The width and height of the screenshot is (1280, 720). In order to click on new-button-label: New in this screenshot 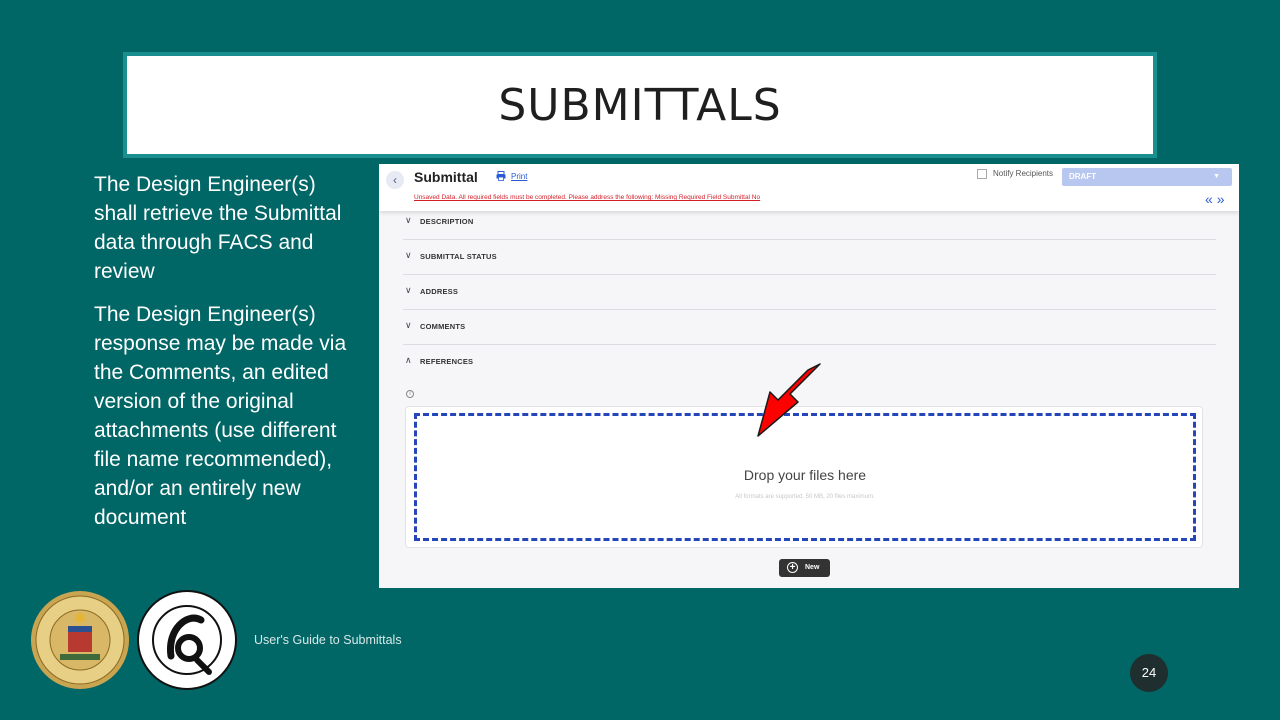, I will do `click(812, 567)`.